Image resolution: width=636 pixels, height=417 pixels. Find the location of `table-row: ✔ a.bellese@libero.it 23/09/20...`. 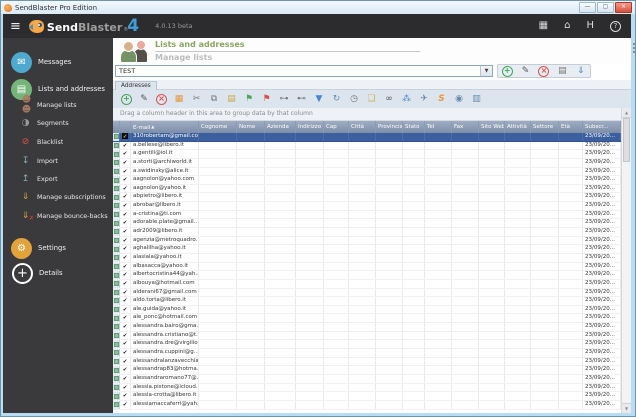

table-row: ✔ a.bellese@libero.it 23/09/20... is located at coordinates (367, 146).